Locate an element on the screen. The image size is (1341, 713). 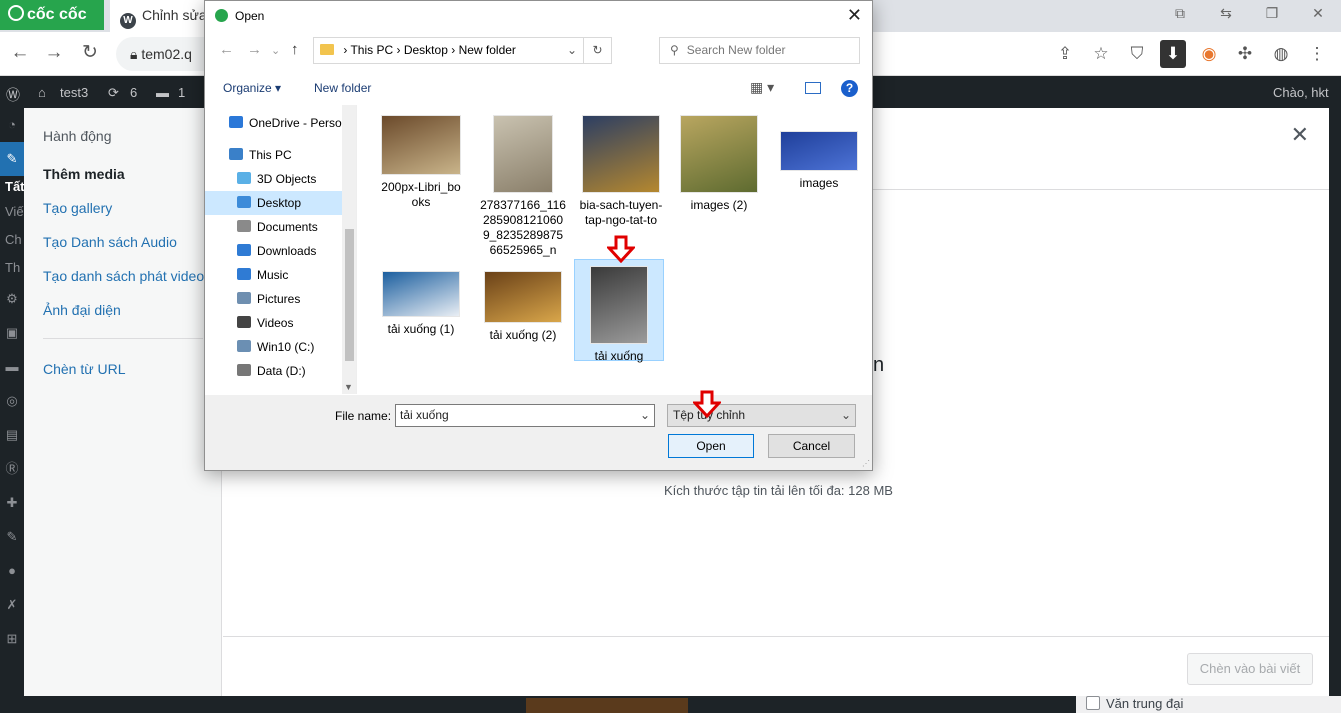
help-icon: ? is located at coordinates (849, 88).